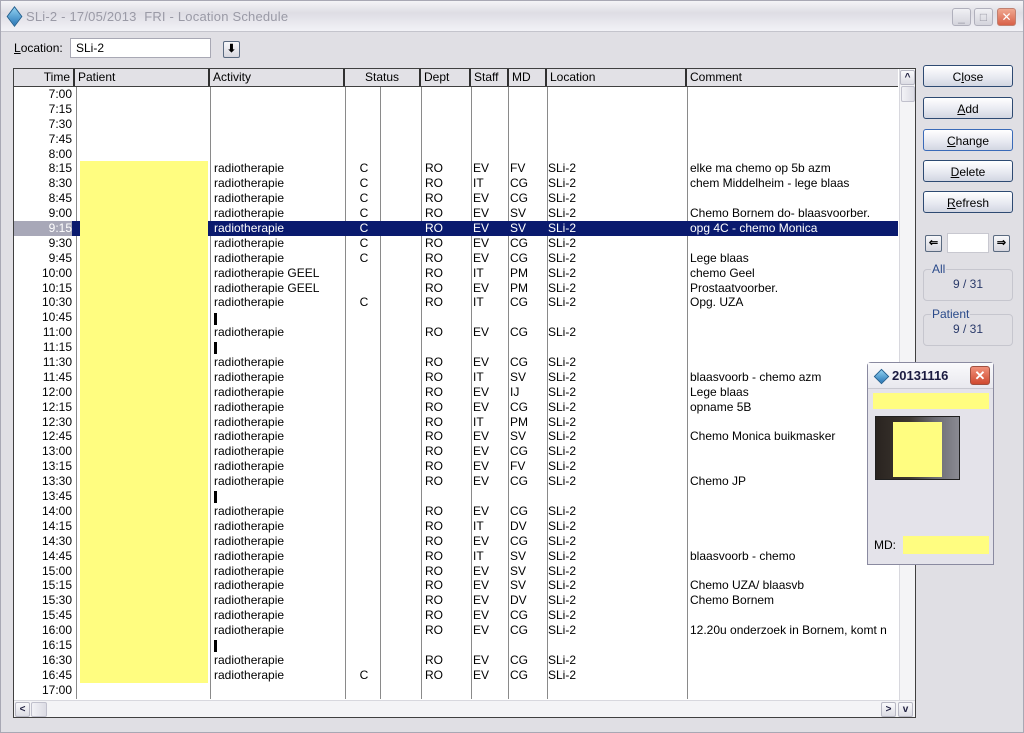 Image resolution: width=1024 pixels, height=733 pixels. I want to click on table-row: 10:30 radiotherapie C RO IT CG SLi-2 Opg. UZA, so click(456, 303).